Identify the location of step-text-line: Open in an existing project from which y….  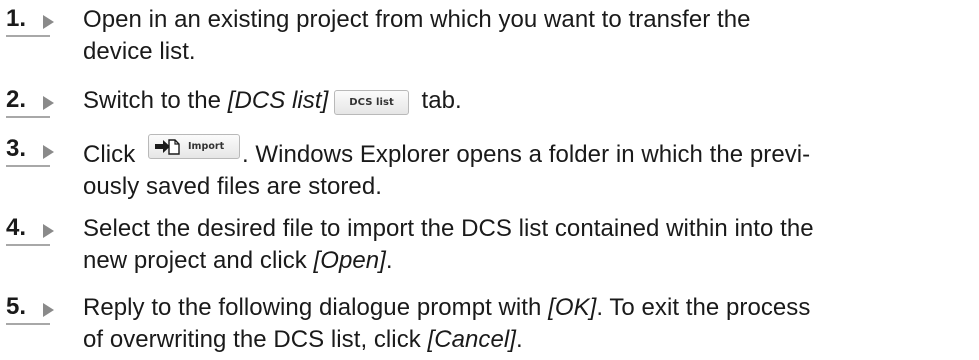
(417, 19).